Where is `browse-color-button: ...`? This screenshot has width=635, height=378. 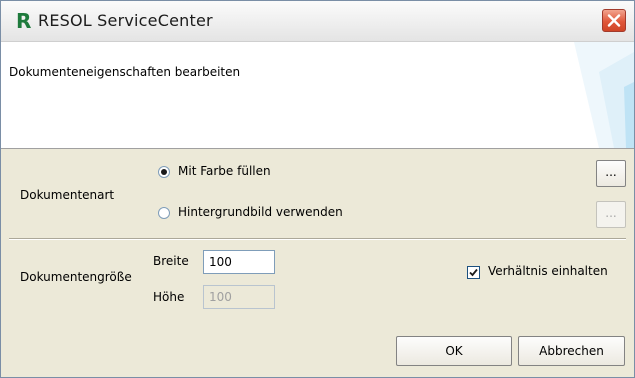
browse-color-button: ... is located at coordinates (611, 173).